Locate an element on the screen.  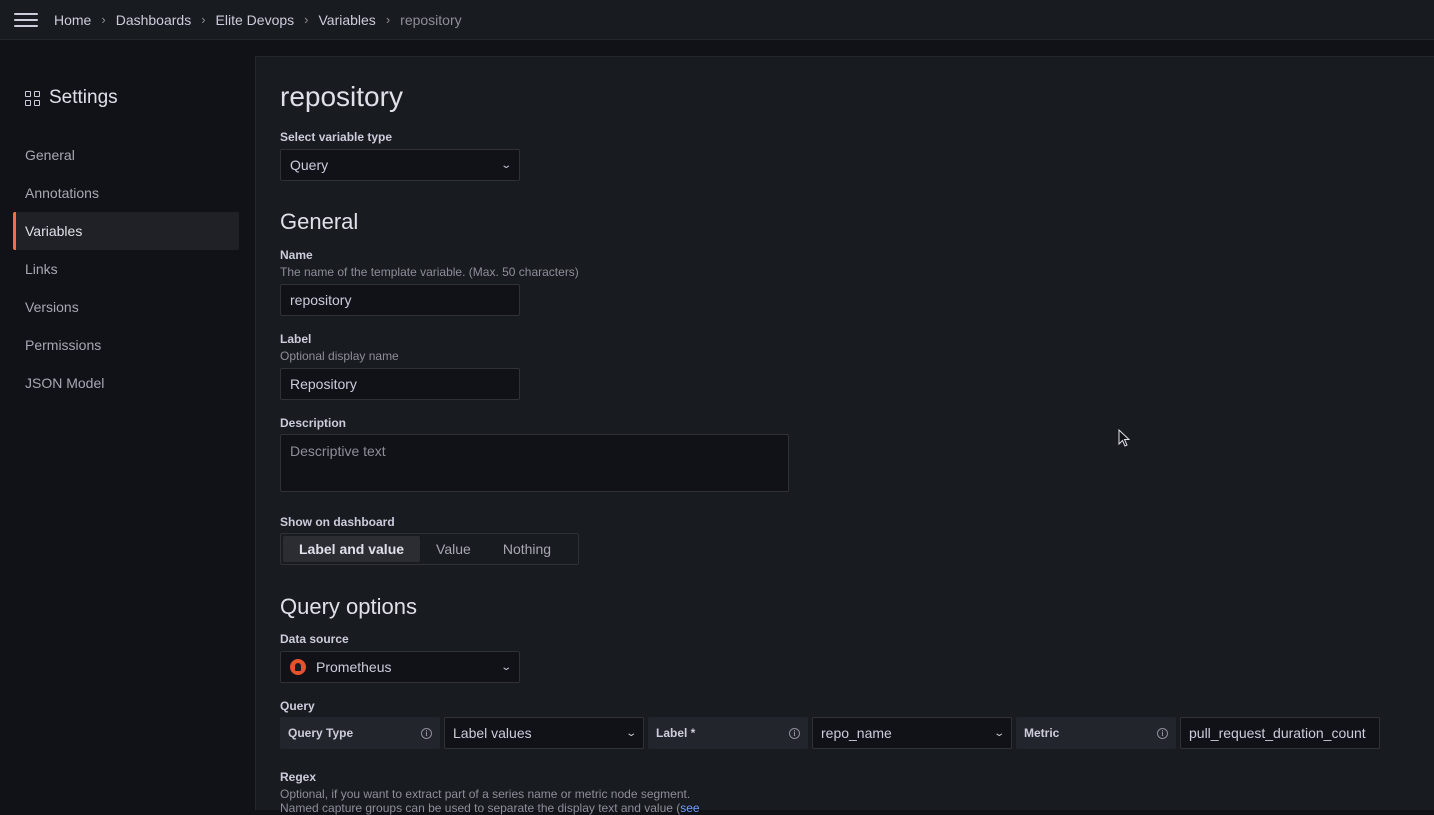
prometheus-icon is located at coordinates (298, 667).